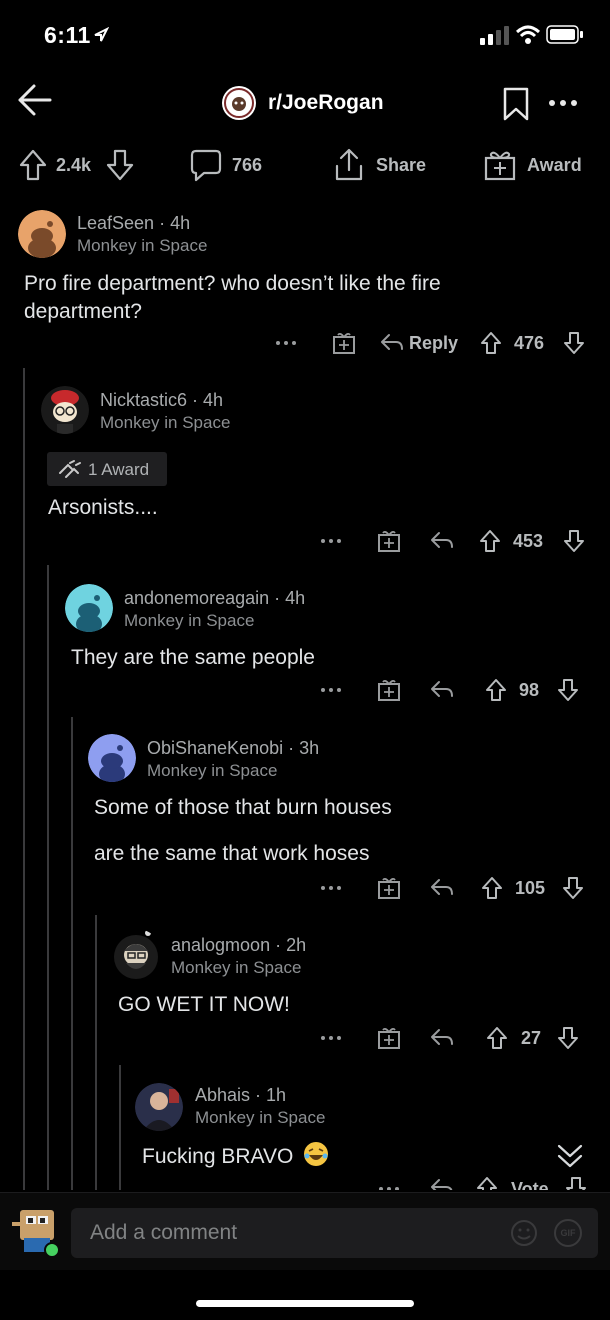 Image resolution: width=610 pixels, height=1320 pixels. I want to click on status-bar: 6:11, so click(305, 35).